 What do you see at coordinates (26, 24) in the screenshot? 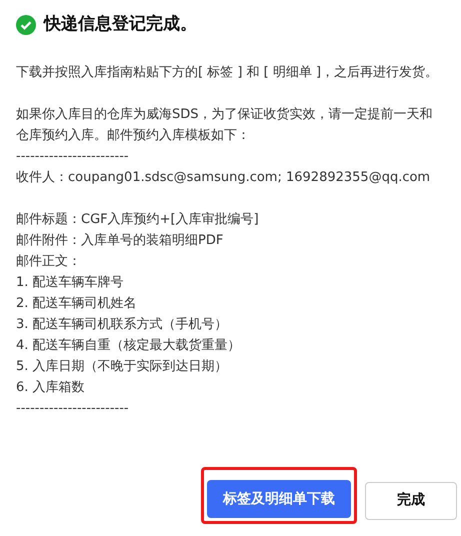
I see `success-check-icon` at bounding box center [26, 24].